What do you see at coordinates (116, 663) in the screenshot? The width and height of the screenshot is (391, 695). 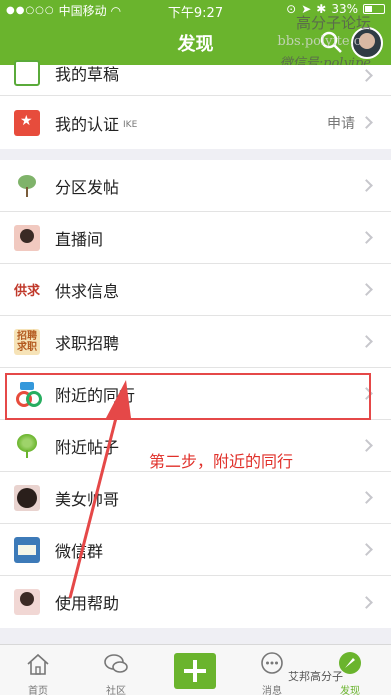 I see `chat-bubbles-icon` at bounding box center [116, 663].